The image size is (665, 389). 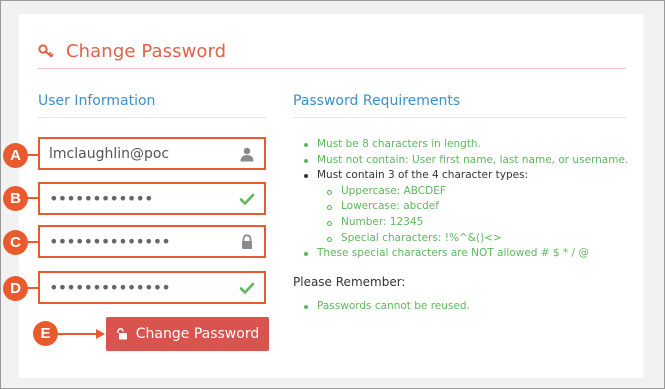 What do you see at coordinates (97, 101) in the screenshot?
I see `user-information-heading: User Information` at bounding box center [97, 101].